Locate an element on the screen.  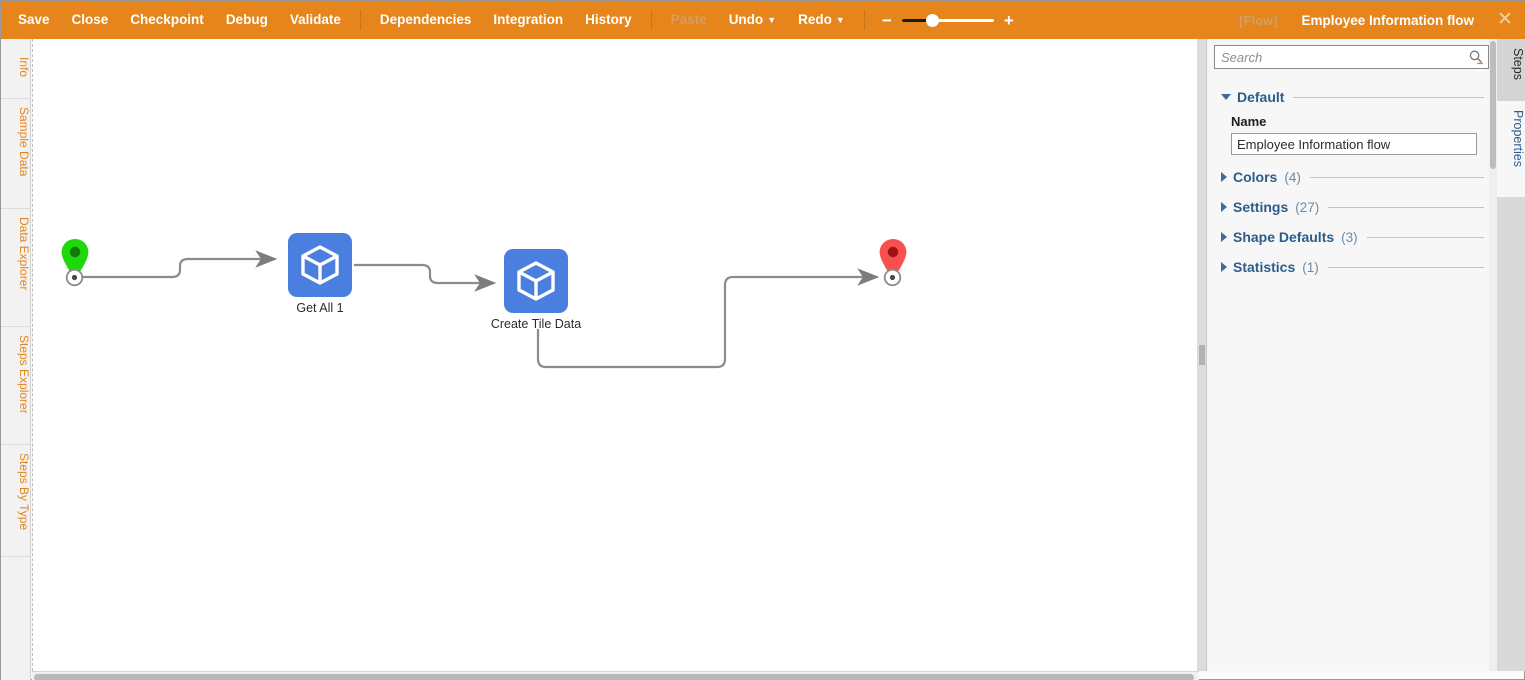
sidebar-tab-data-explorer: Data Explorer is located at coordinates (16, 268).